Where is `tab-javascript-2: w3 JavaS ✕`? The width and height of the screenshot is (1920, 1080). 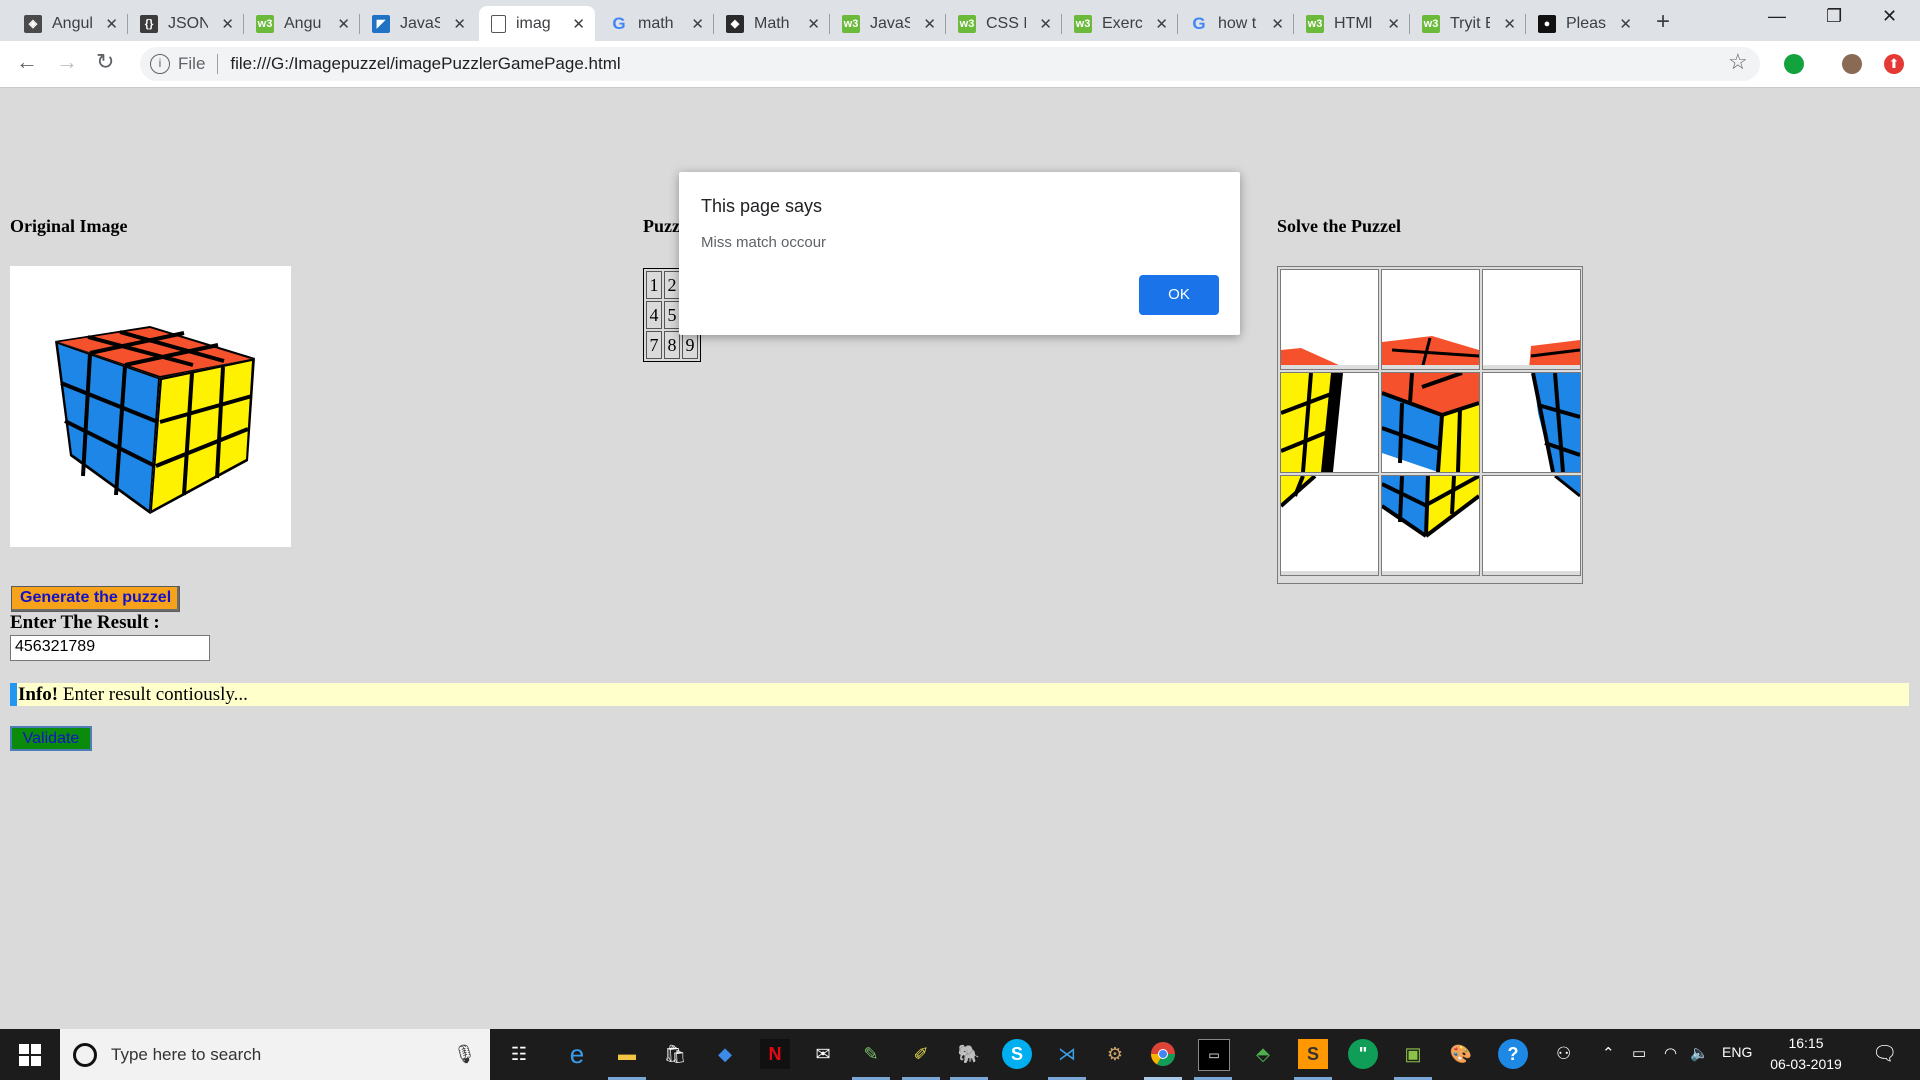 tab-javascript-2: w3 JavaS ✕ is located at coordinates (888, 23).